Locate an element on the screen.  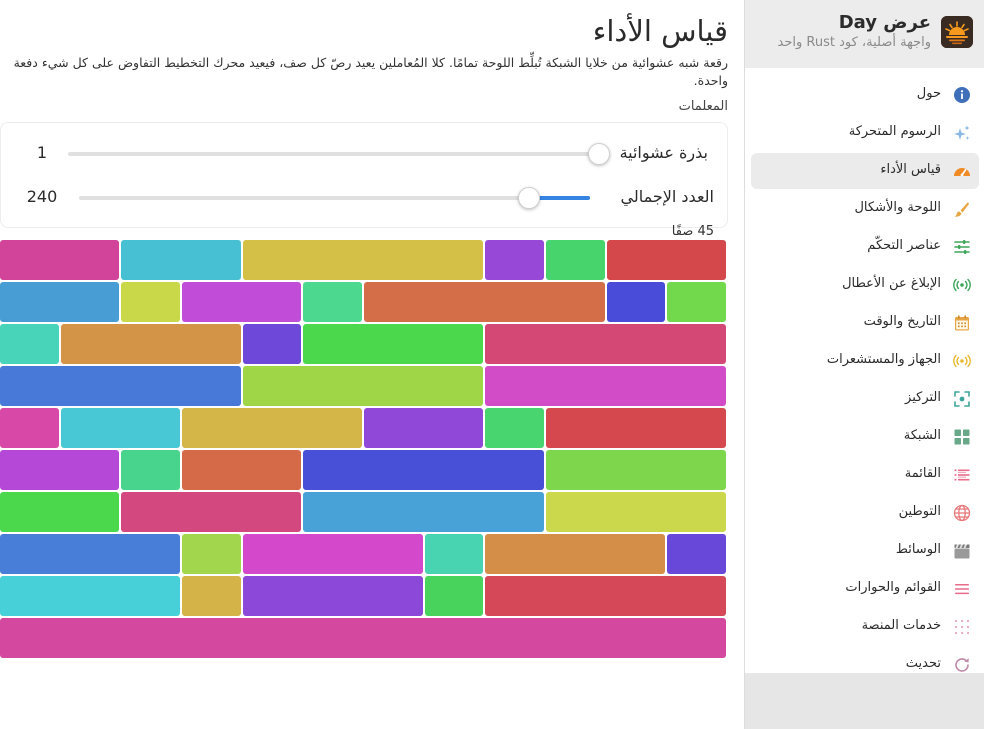
sidebar-item-calendar: التاريخ والوقت is located at coordinates (865, 323).